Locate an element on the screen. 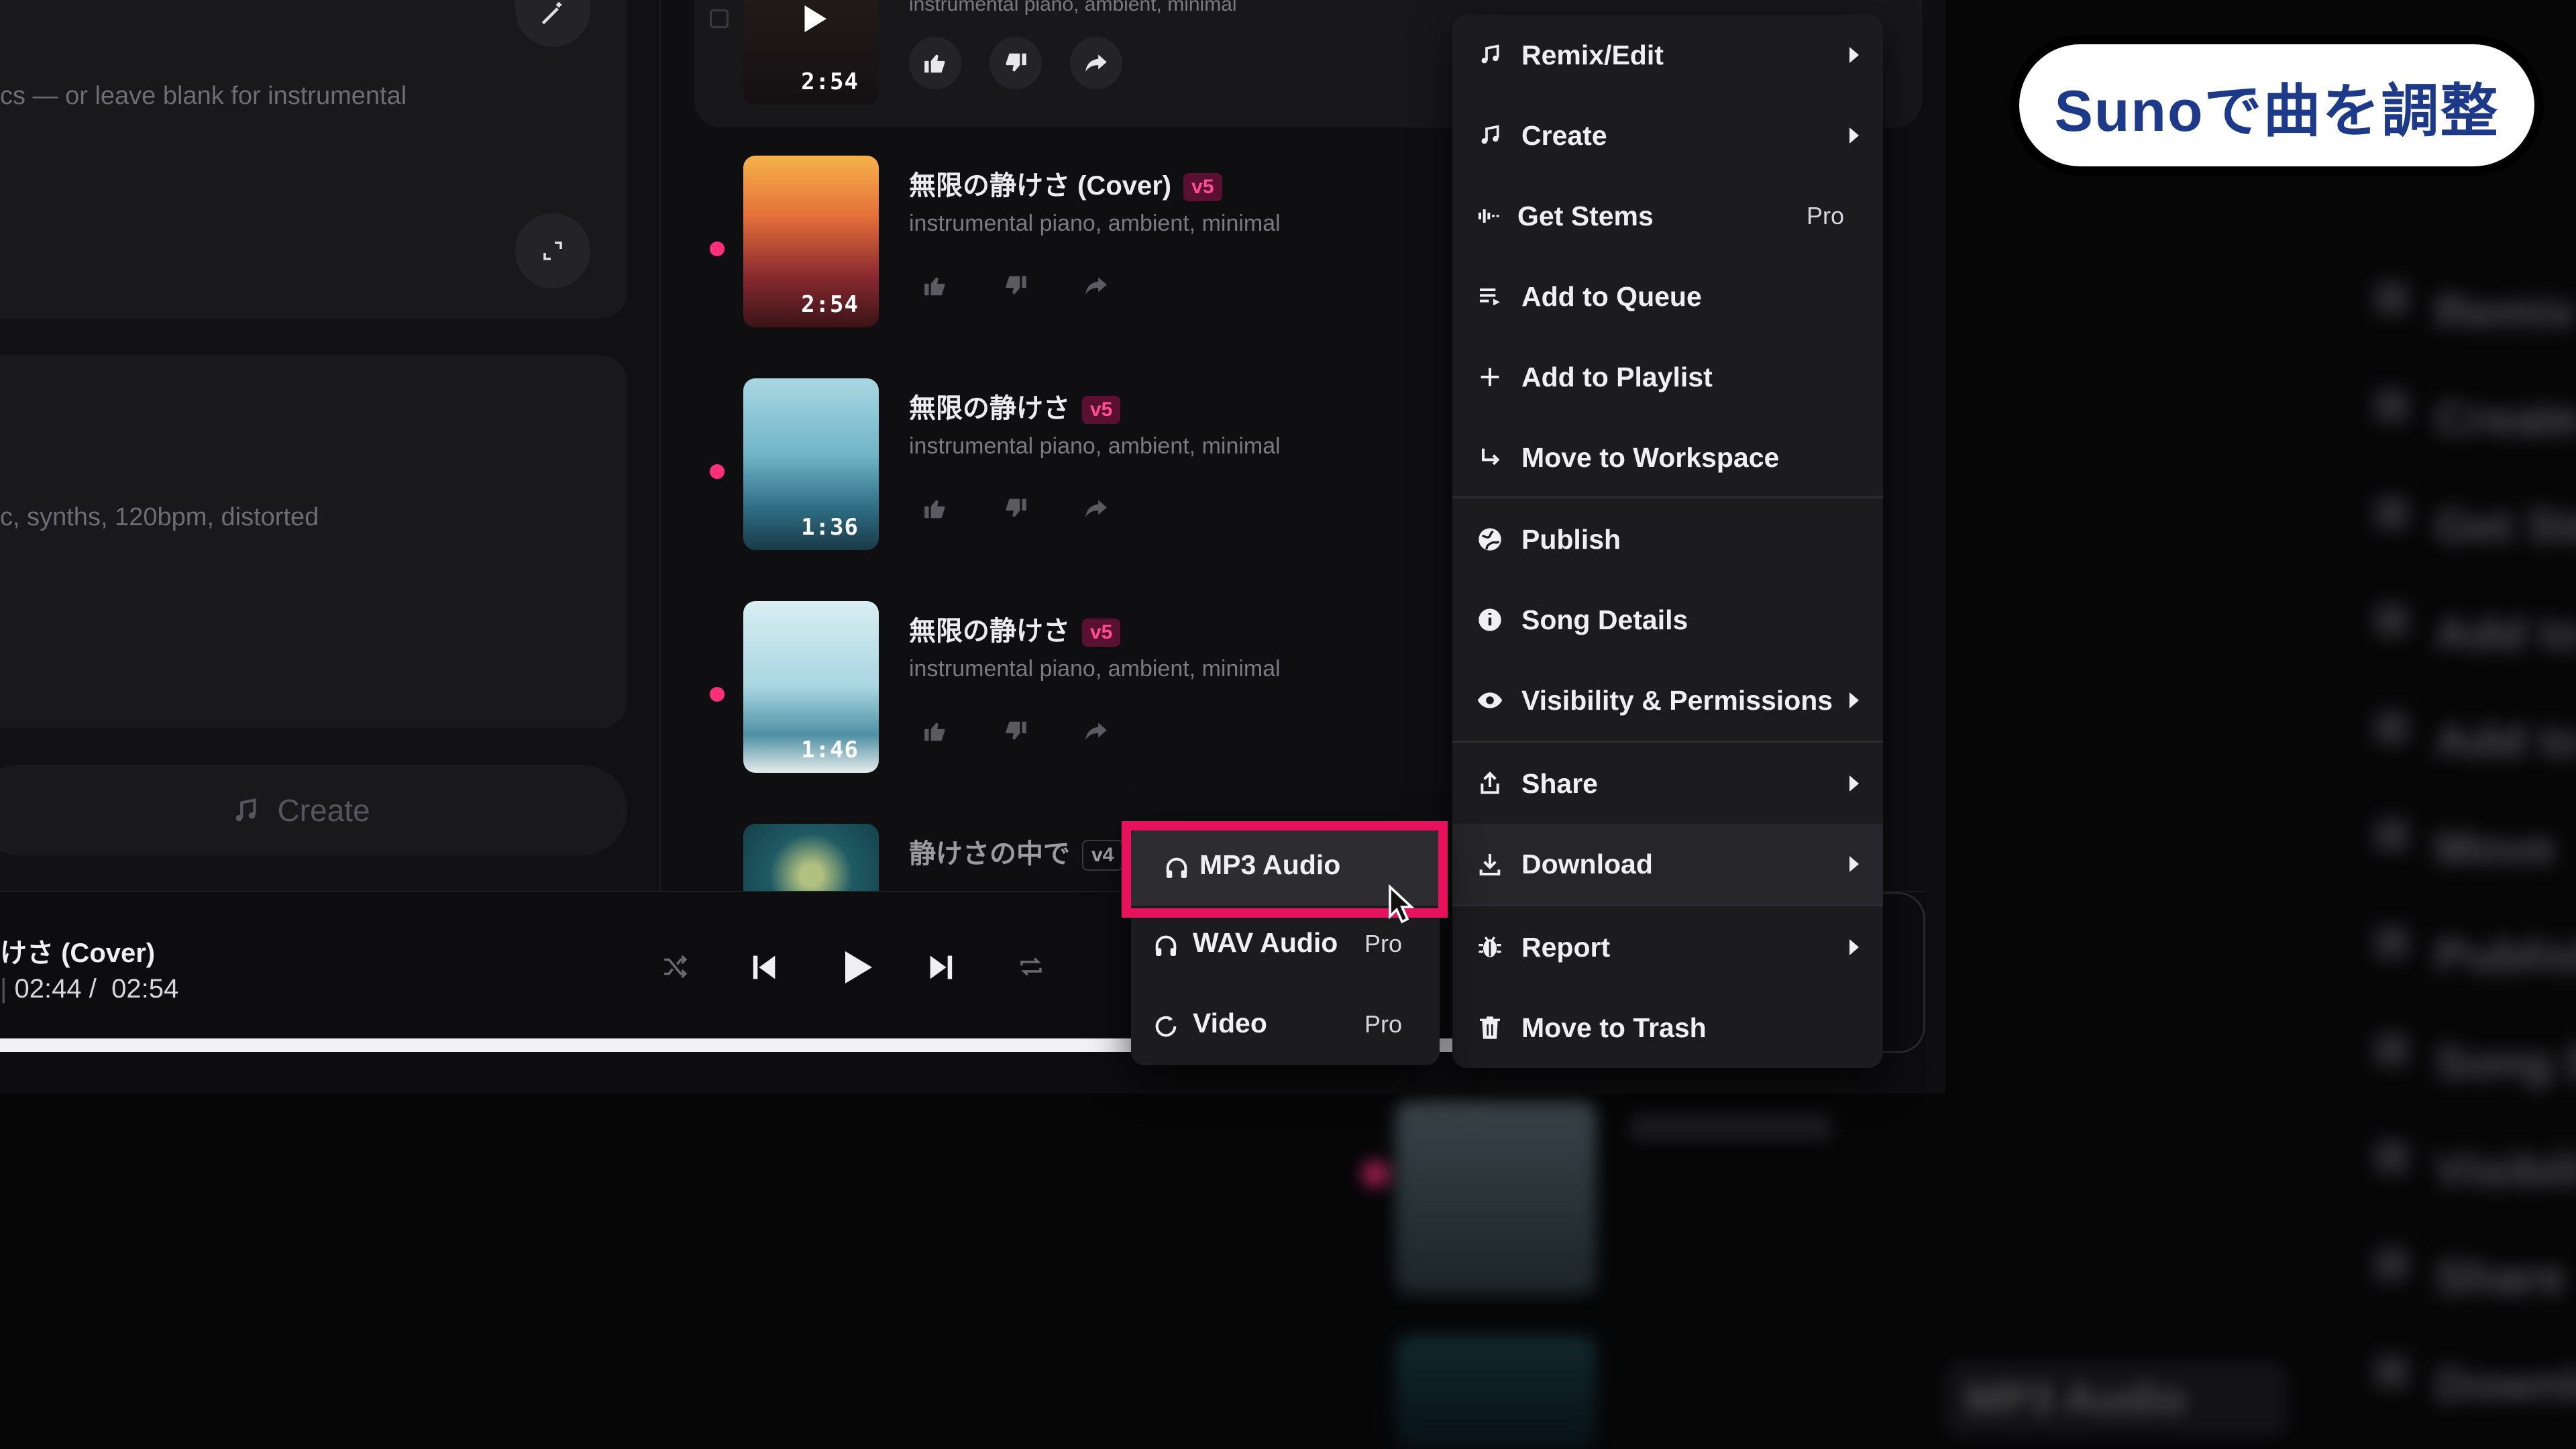 This screenshot has width=2576, height=1449. track-thumbnail: 1:46 is located at coordinates (811, 687).